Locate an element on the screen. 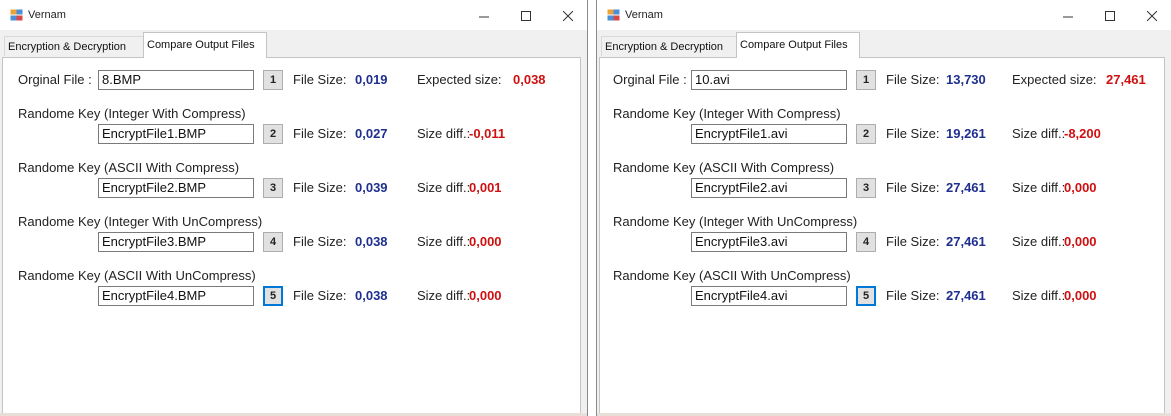 This screenshot has width=1171, height=416. encrypt-file-2-field: EncryptFile2.avi is located at coordinates (769, 188).